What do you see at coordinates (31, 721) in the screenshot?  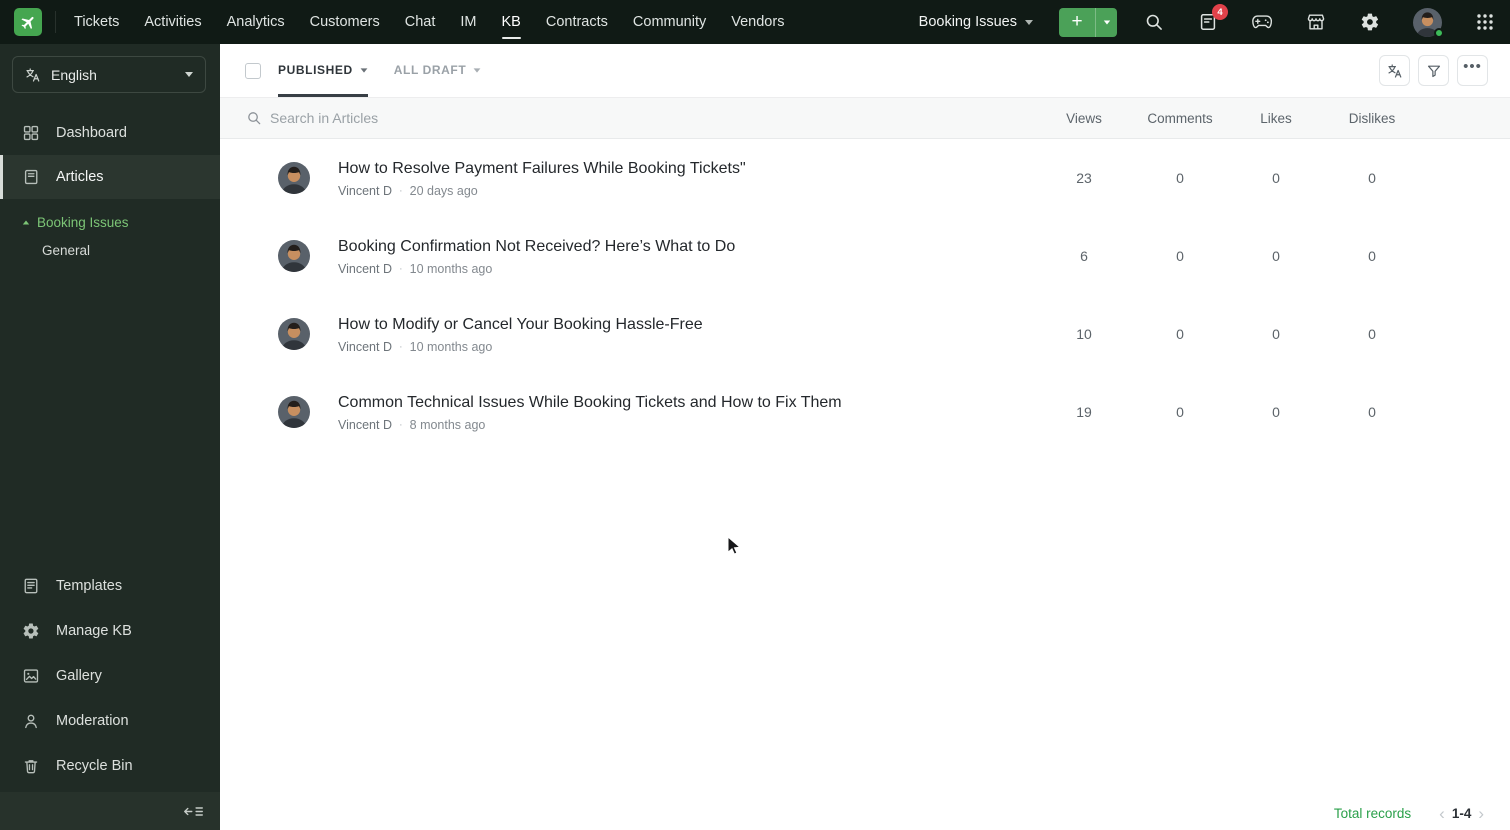 I see `person-icon` at bounding box center [31, 721].